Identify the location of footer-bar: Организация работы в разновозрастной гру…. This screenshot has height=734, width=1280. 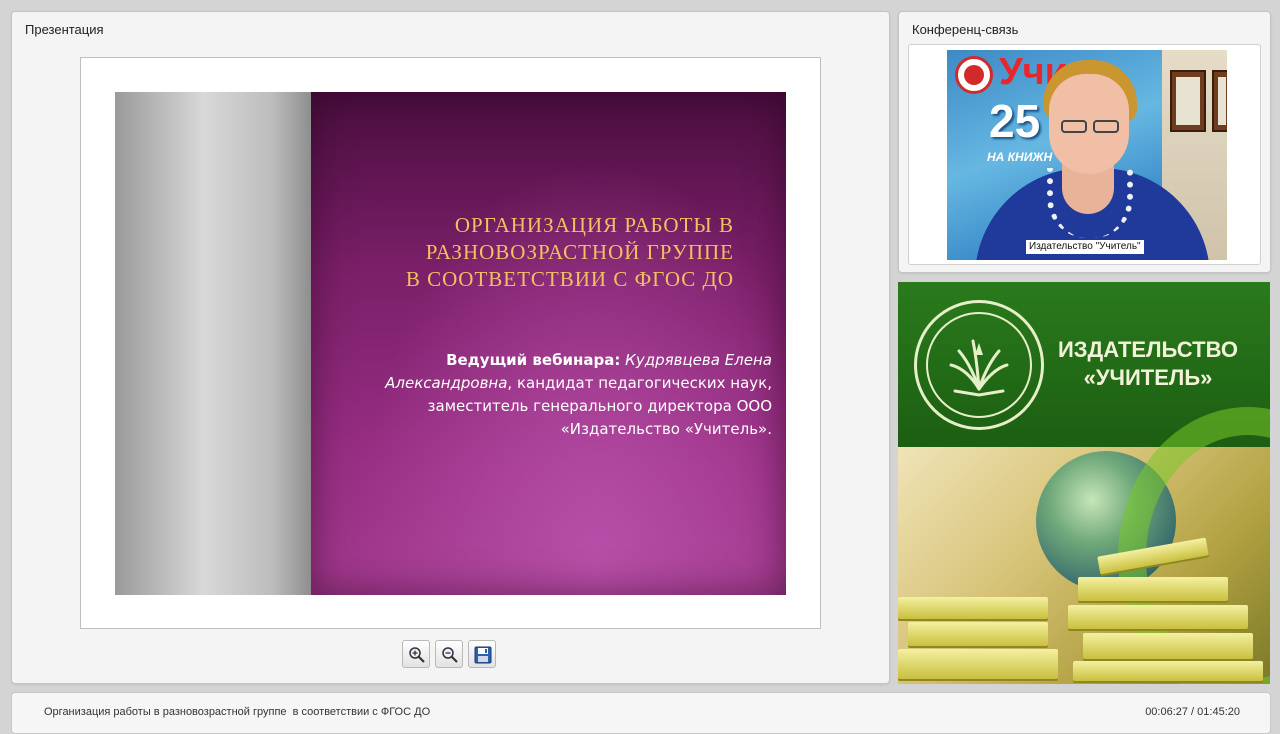
(641, 713).